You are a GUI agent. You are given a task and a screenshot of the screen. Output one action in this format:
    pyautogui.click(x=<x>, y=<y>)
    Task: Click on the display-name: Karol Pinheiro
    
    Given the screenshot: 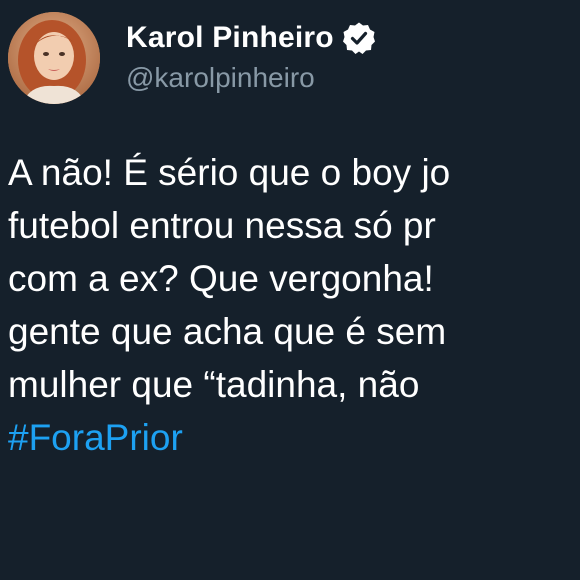 What is the action you would take?
    pyautogui.click(x=230, y=38)
    